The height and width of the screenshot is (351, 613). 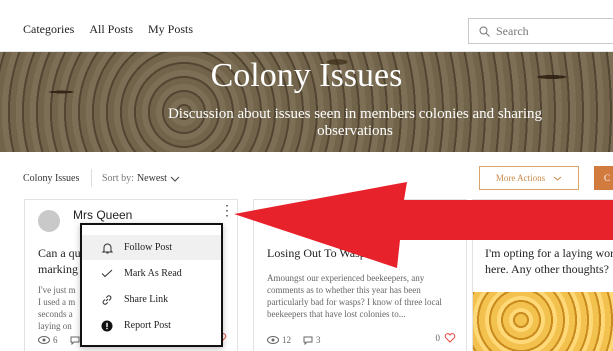 I want to click on views-count: 6, so click(x=55, y=340).